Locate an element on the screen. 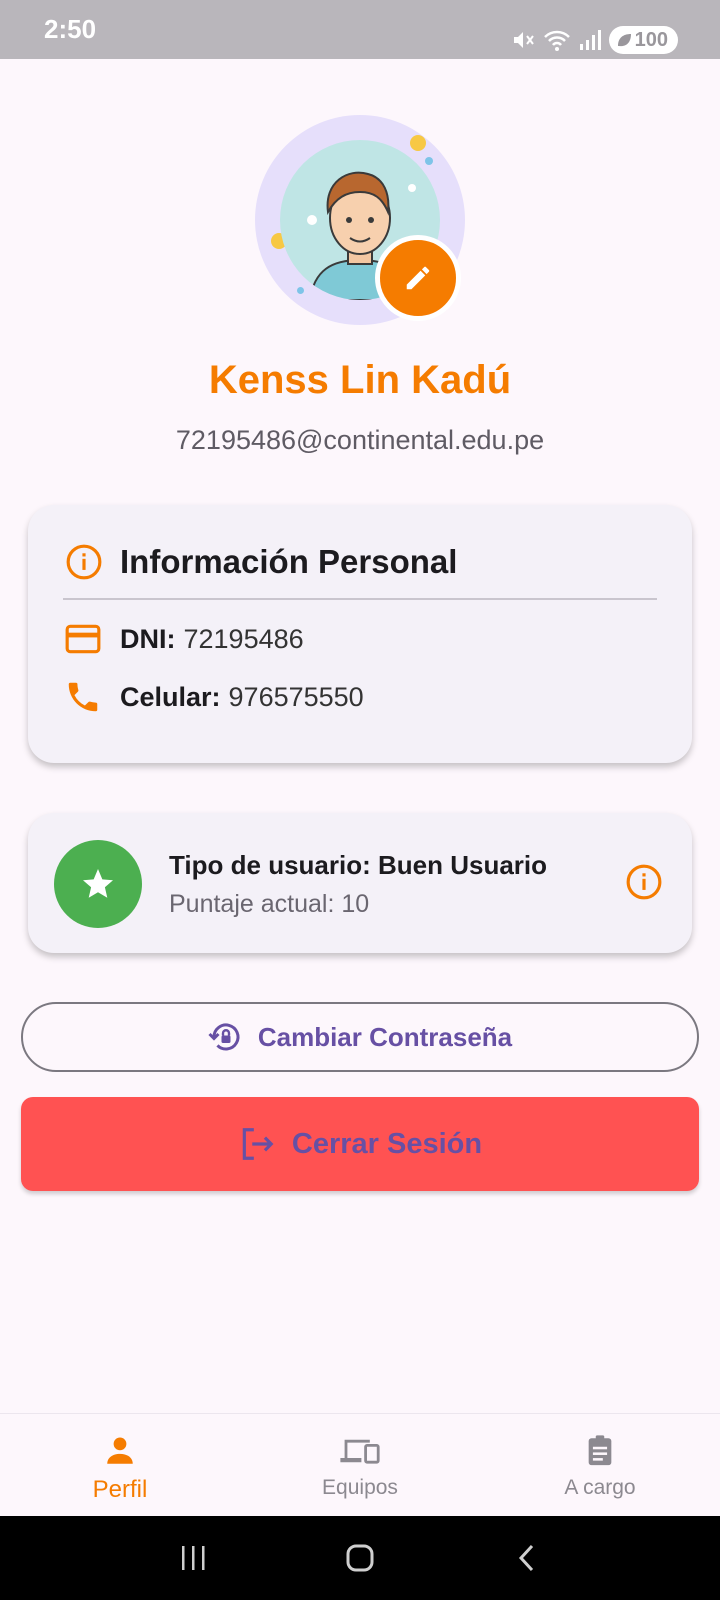 This screenshot has height=1600, width=720. star-icon is located at coordinates (98, 883).